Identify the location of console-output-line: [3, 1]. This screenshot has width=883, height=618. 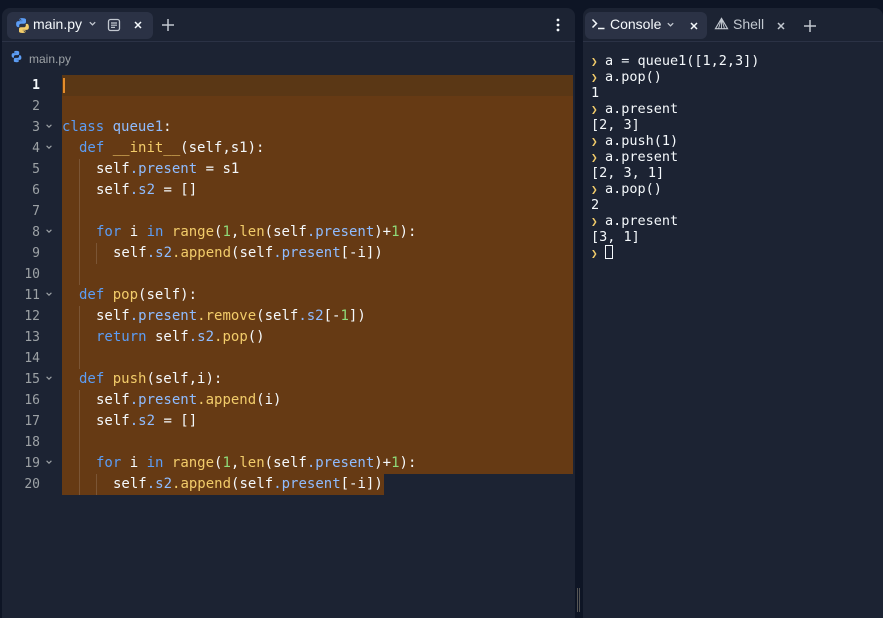
(615, 237).